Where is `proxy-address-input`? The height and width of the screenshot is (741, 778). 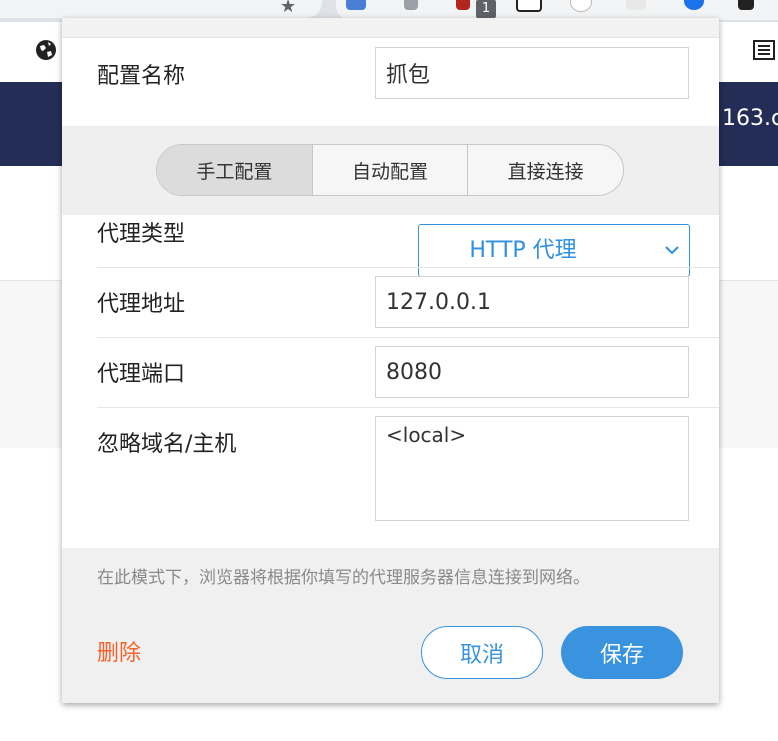 proxy-address-input is located at coordinates (532, 302).